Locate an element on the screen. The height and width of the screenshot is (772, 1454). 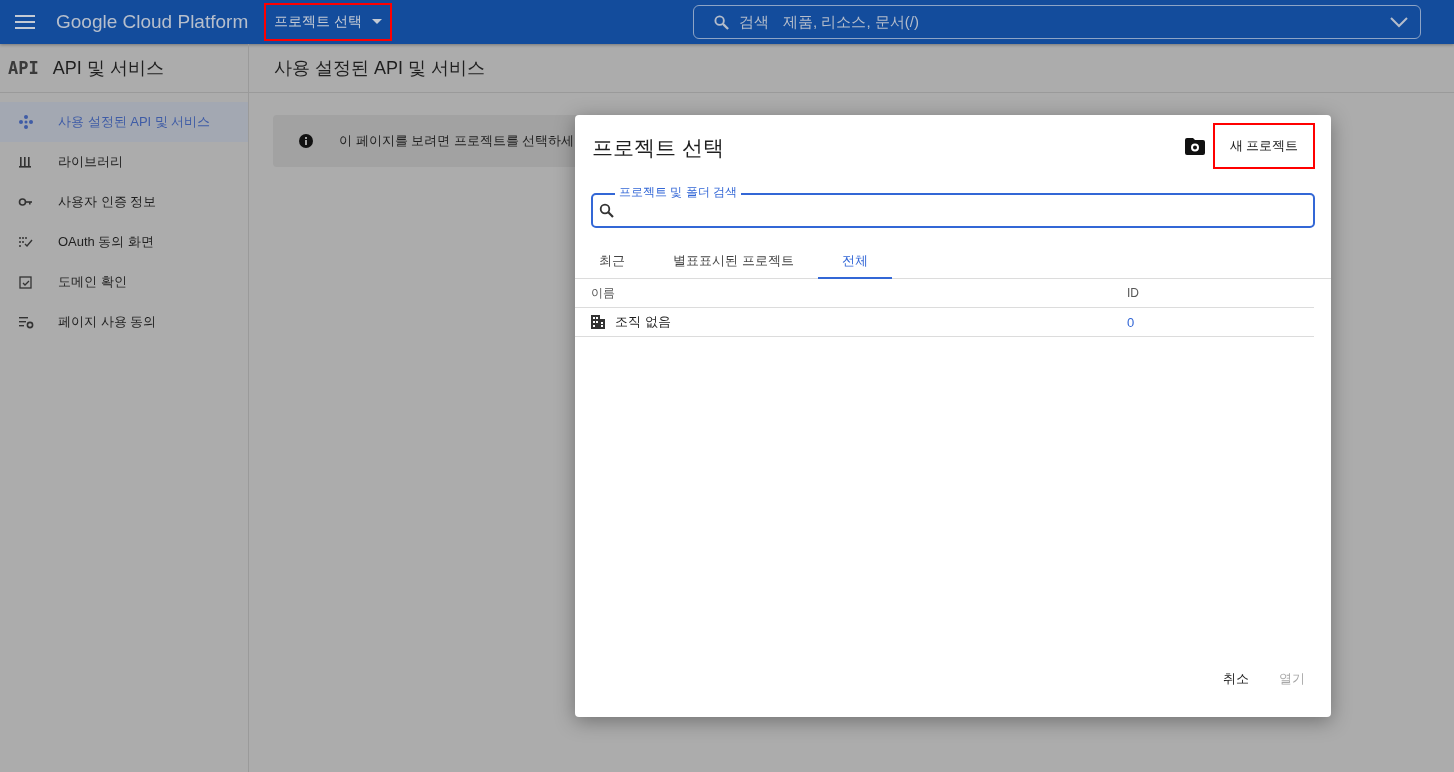
tab: 최근 is located at coordinates (612, 262).